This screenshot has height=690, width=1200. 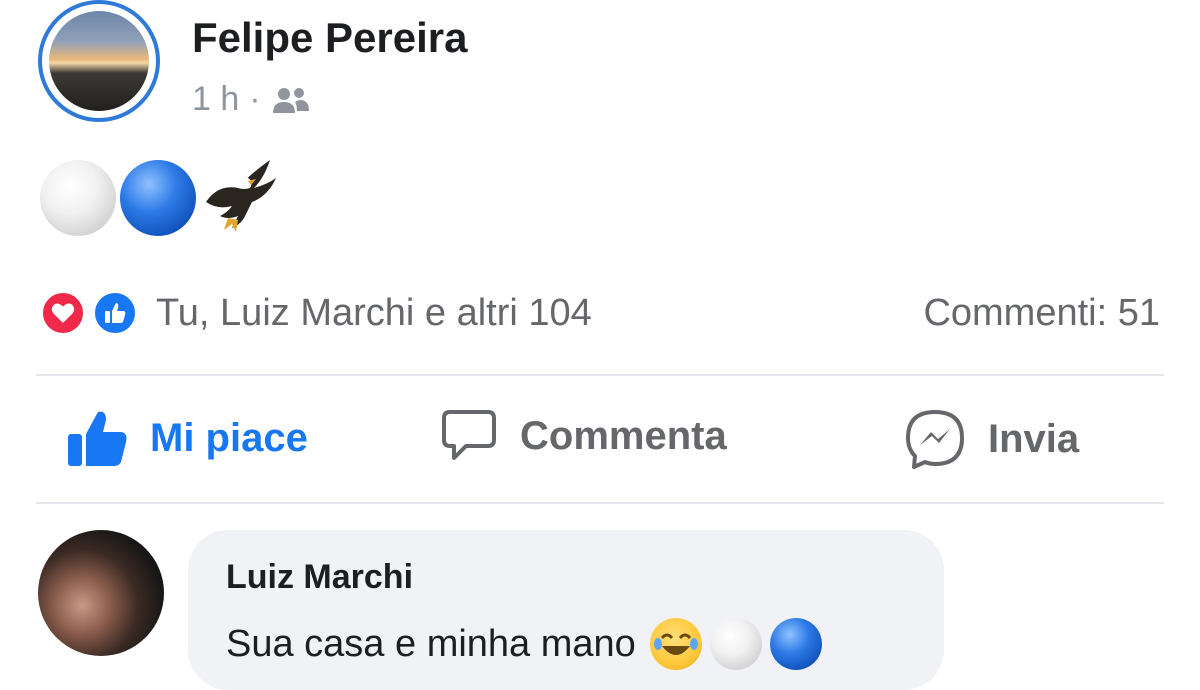 What do you see at coordinates (935, 439) in the screenshot?
I see `messenger-icon` at bounding box center [935, 439].